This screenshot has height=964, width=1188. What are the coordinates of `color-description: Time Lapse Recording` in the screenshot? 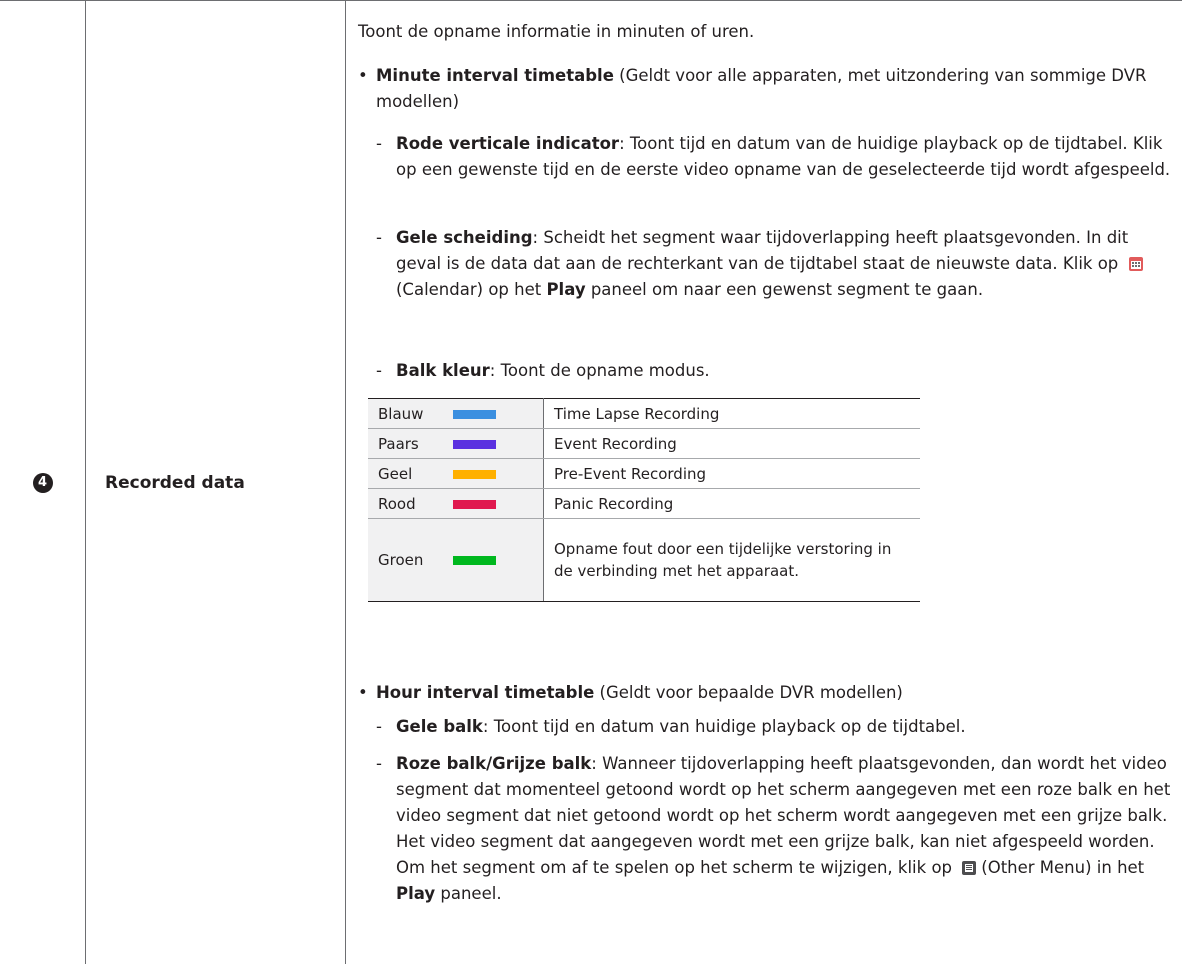 It's located at (731, 413).